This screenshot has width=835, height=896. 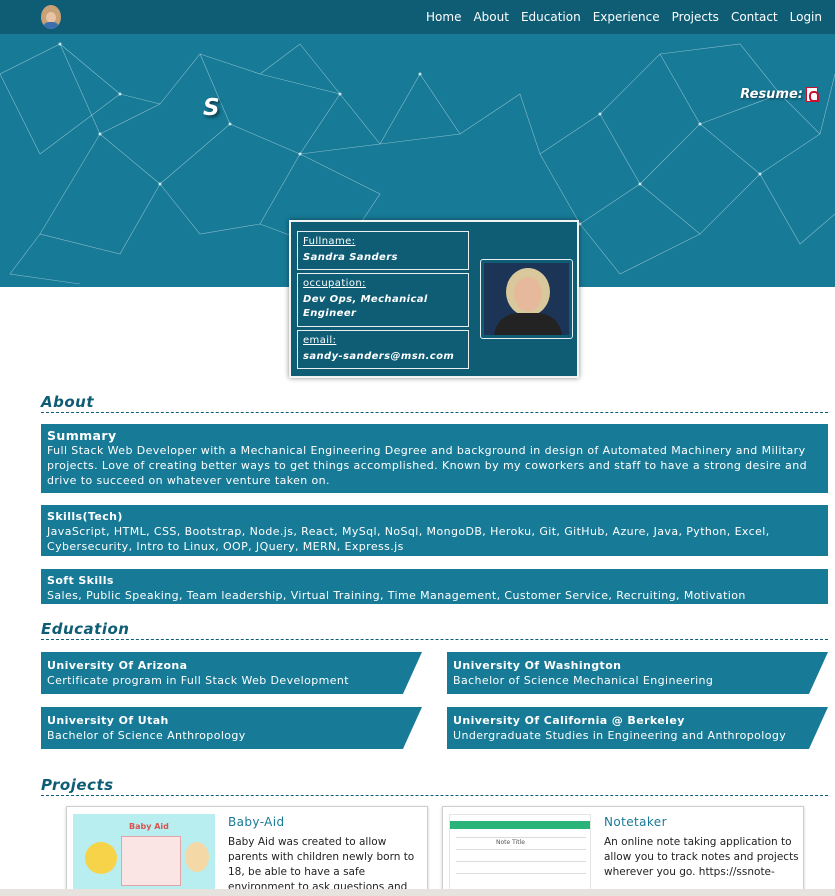 What do you see at coordinates (754, 17) in the screenshot?
I see `nav-link-contact: Contact` at bounding box center [754, 17].